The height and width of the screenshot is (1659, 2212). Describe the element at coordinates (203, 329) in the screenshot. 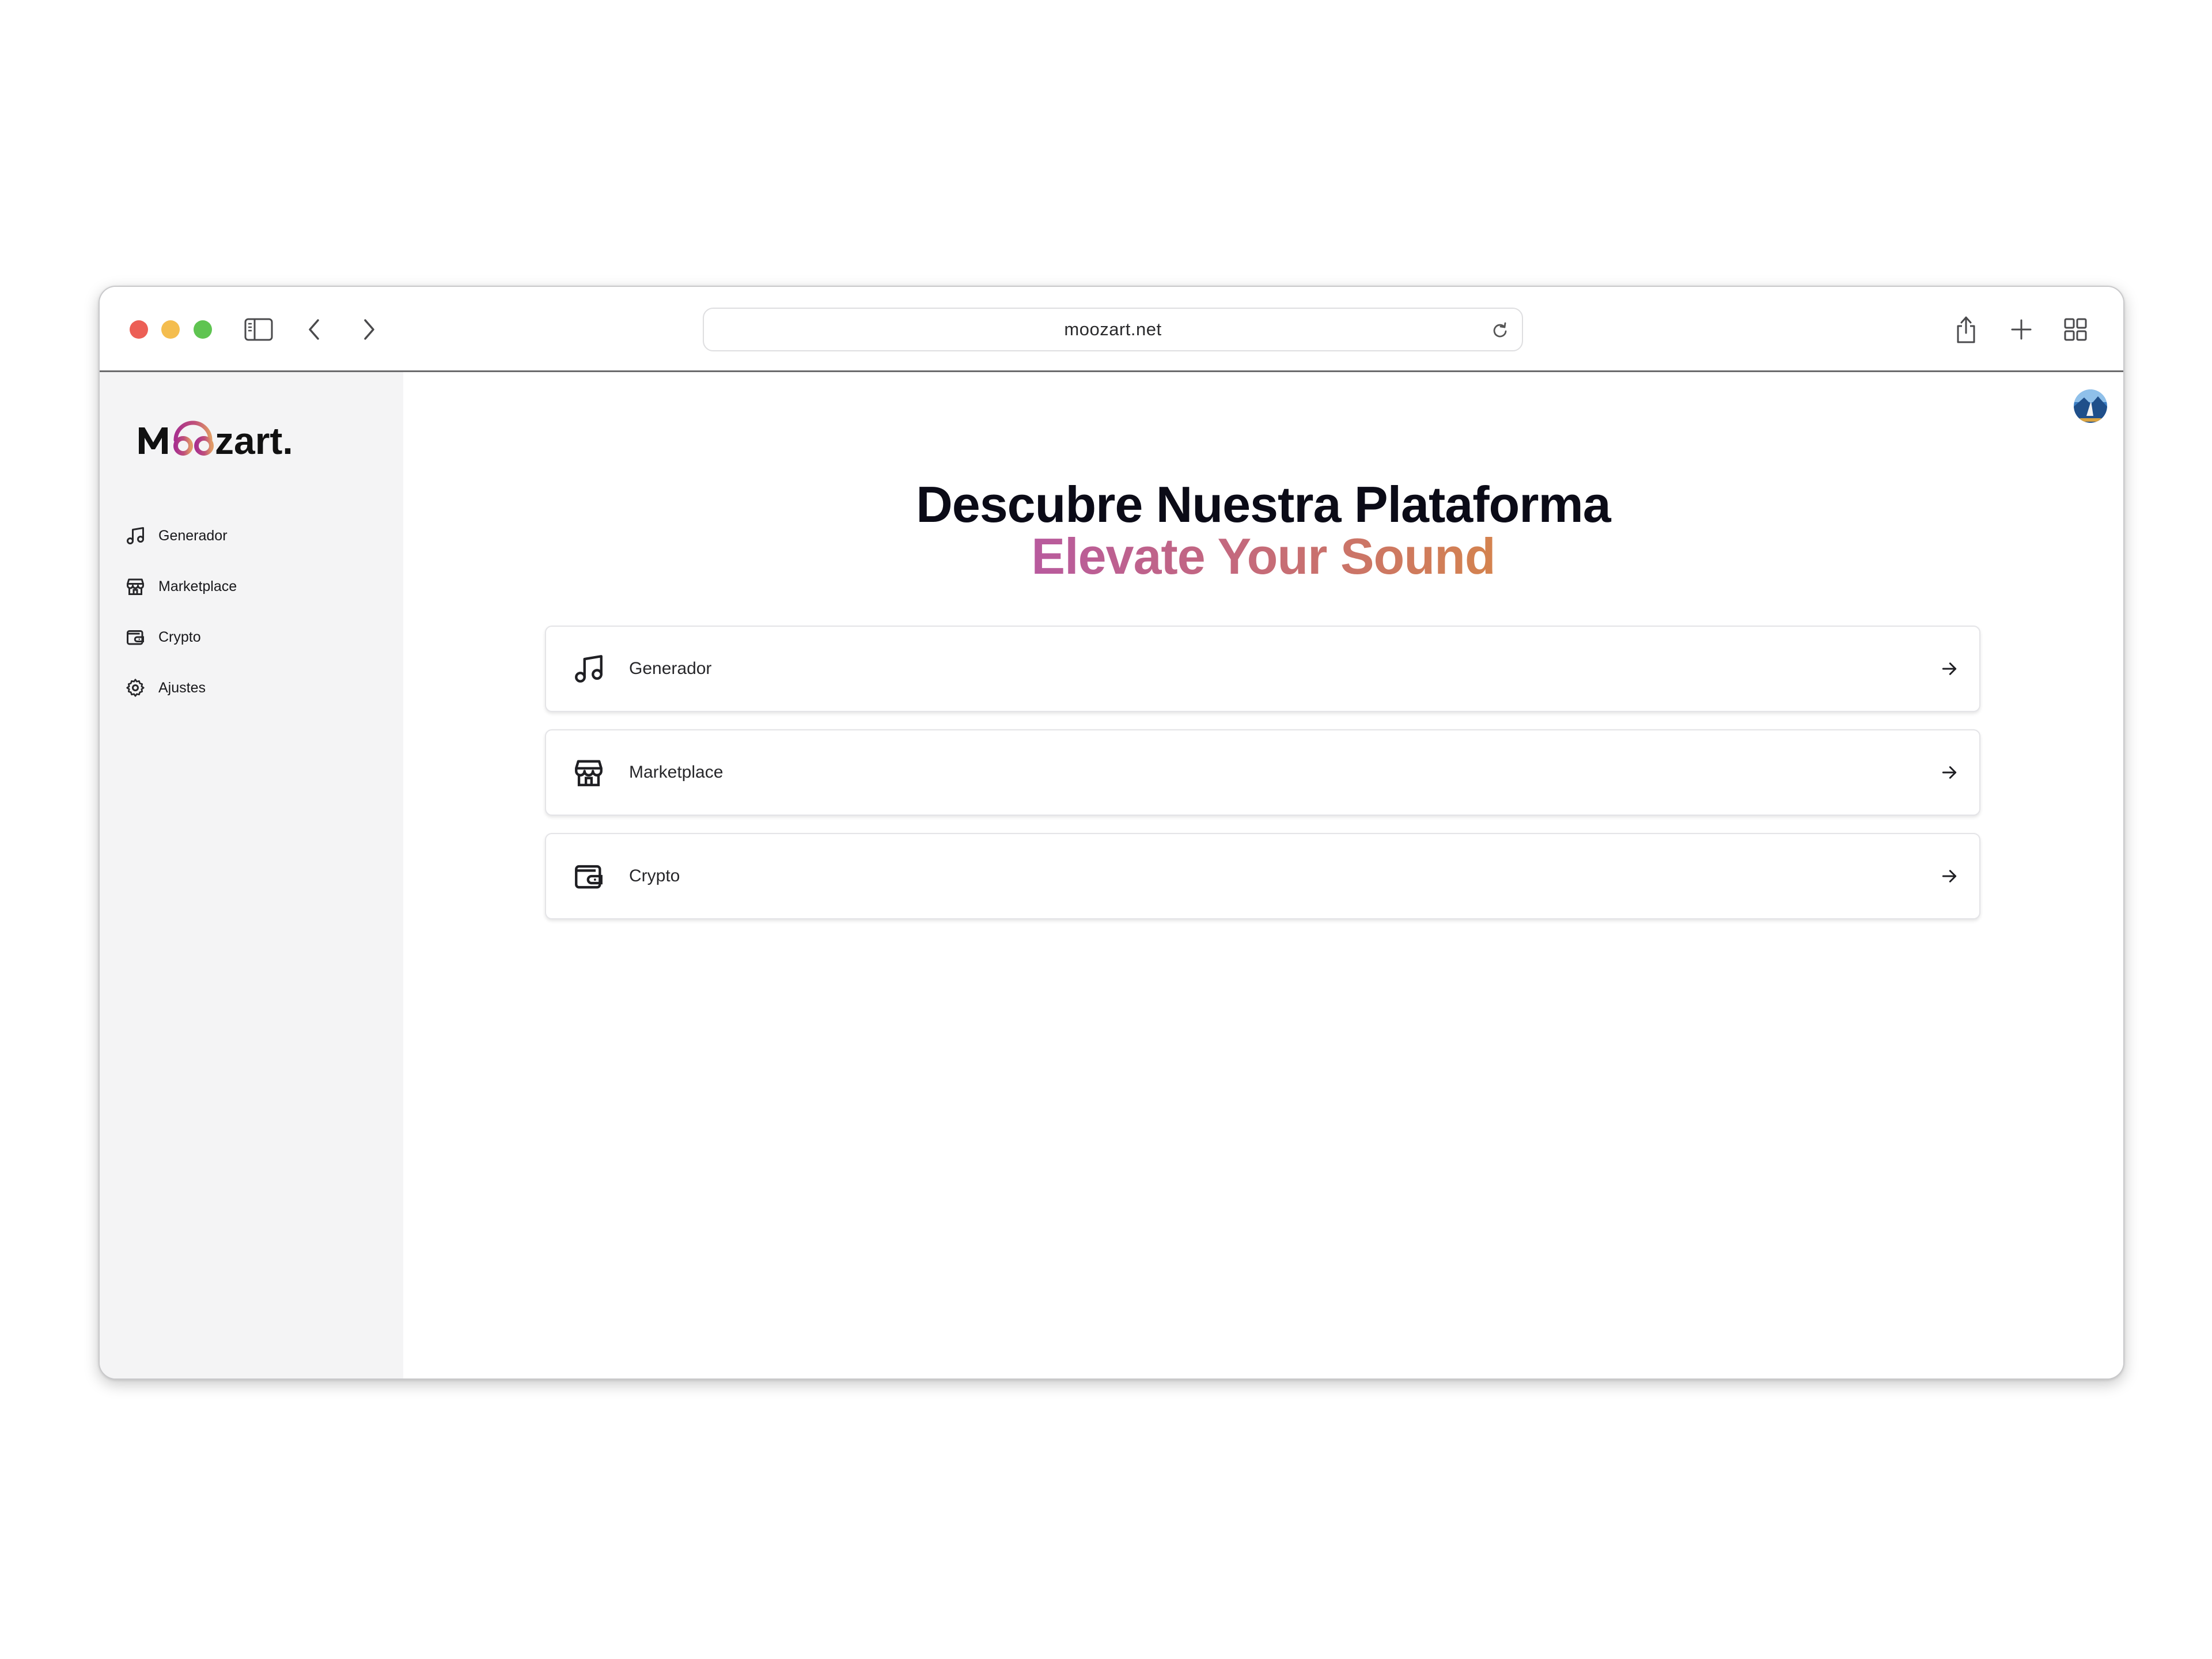

I see `maximize-window-button` at that location.